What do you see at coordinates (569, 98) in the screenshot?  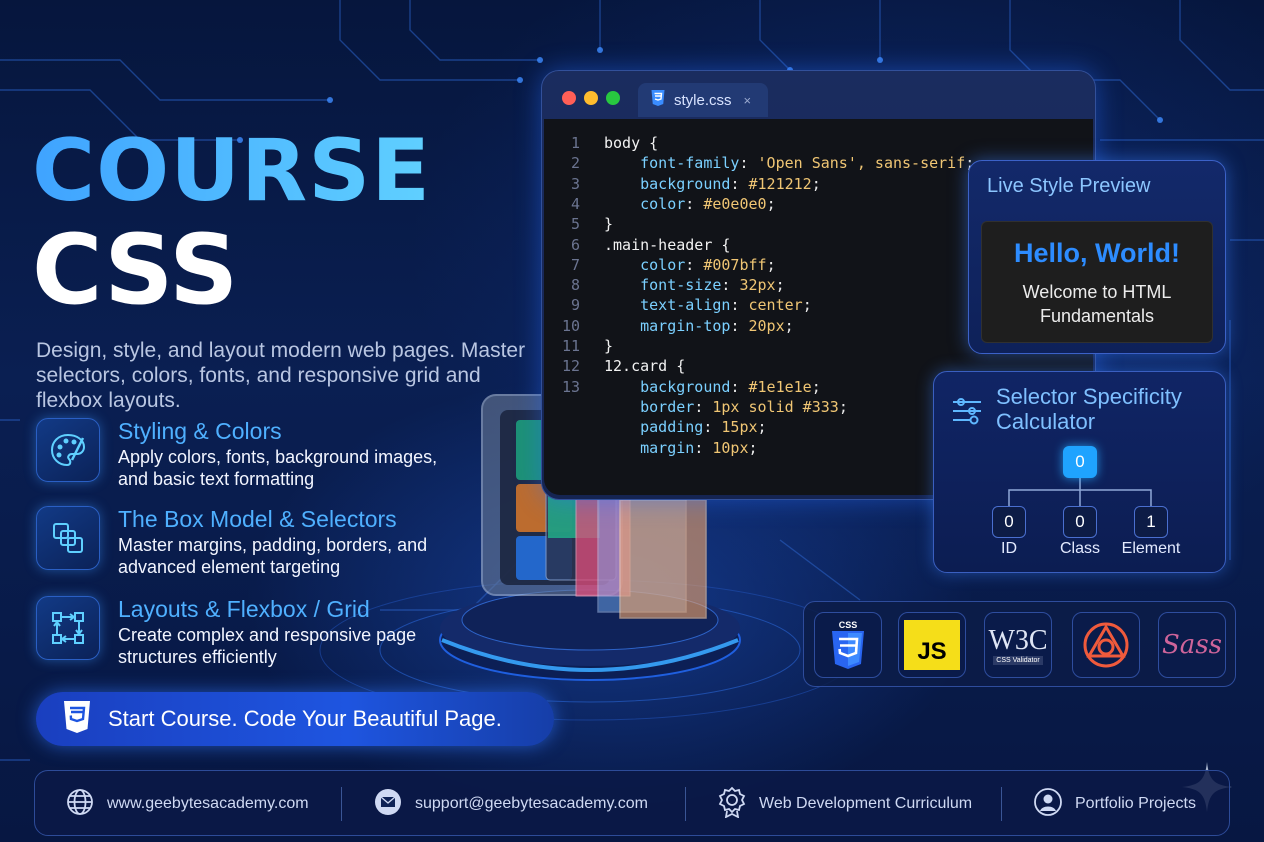 I see `close-window-dot` at bounding box center [569, 98].